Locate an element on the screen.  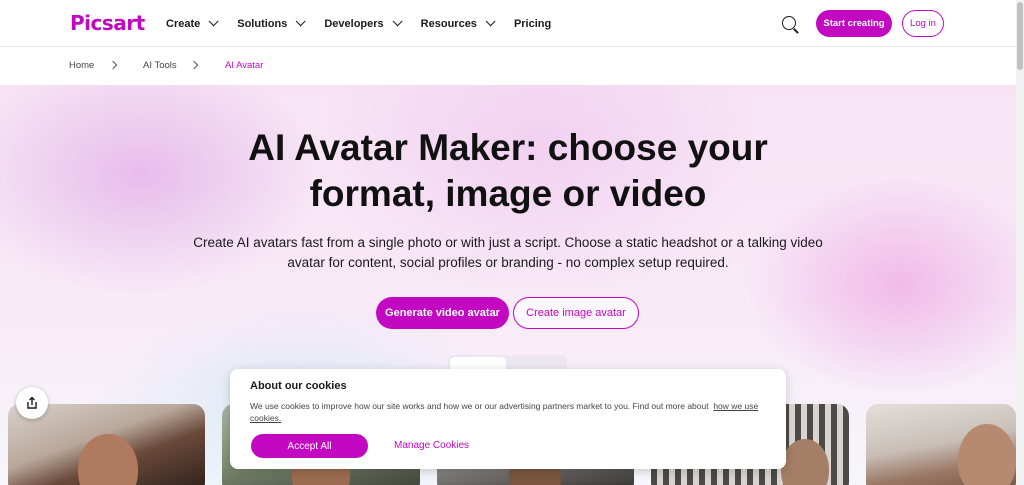
scrollbar-thumb is located at coordinates (1020, 36).